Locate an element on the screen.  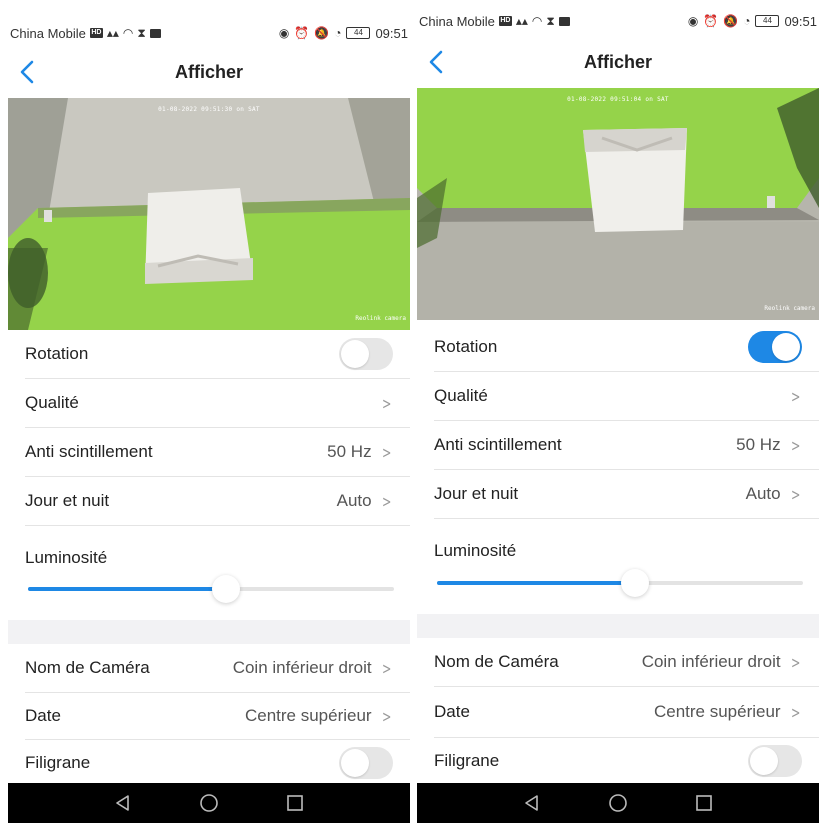
carrier-label: China Mobile is located at coordinates (457, 21).